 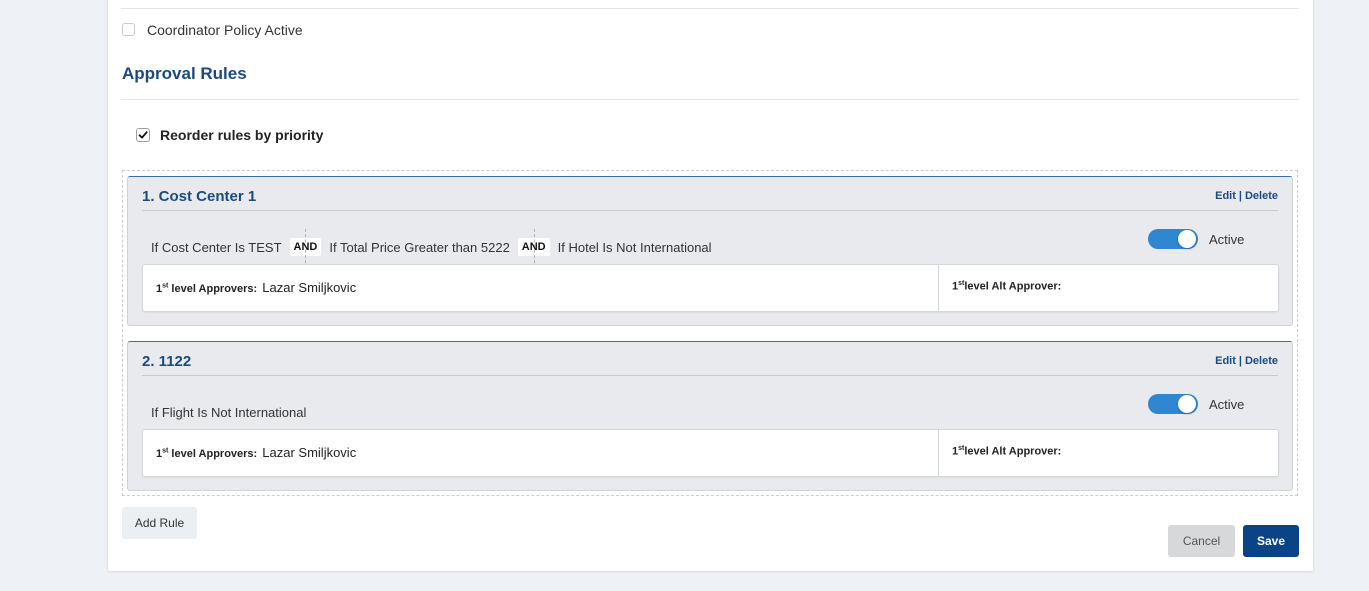 What do you see at coordinates (216, 247) in the screenshot?
I see `condition: If Cost Center Is TEST` at bounding box center [216, 247].